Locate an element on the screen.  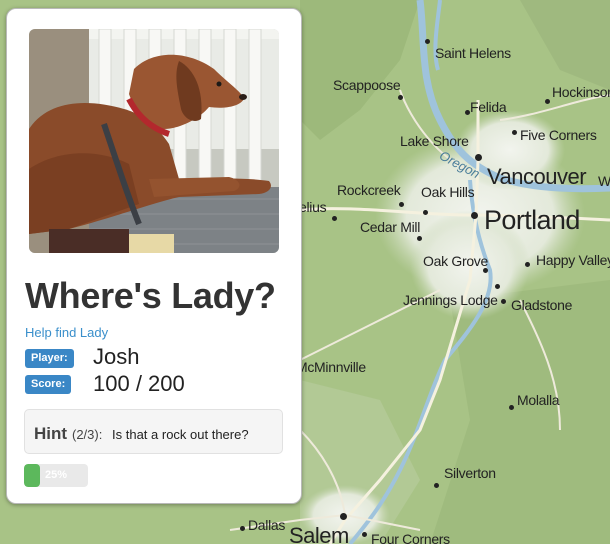
map-label-mcminnville: McMinnville is located at coordinates (331, 367).